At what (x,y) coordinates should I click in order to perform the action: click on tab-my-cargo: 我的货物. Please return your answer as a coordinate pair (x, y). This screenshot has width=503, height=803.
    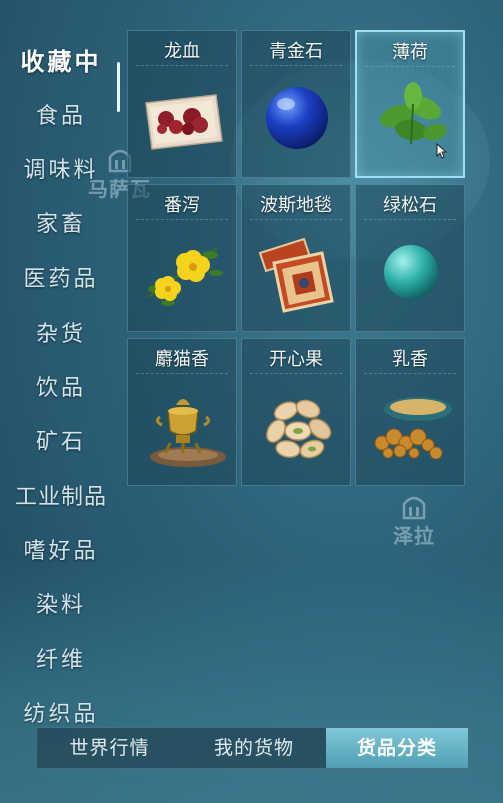
    Looking at the image, I should click on (254, 748).